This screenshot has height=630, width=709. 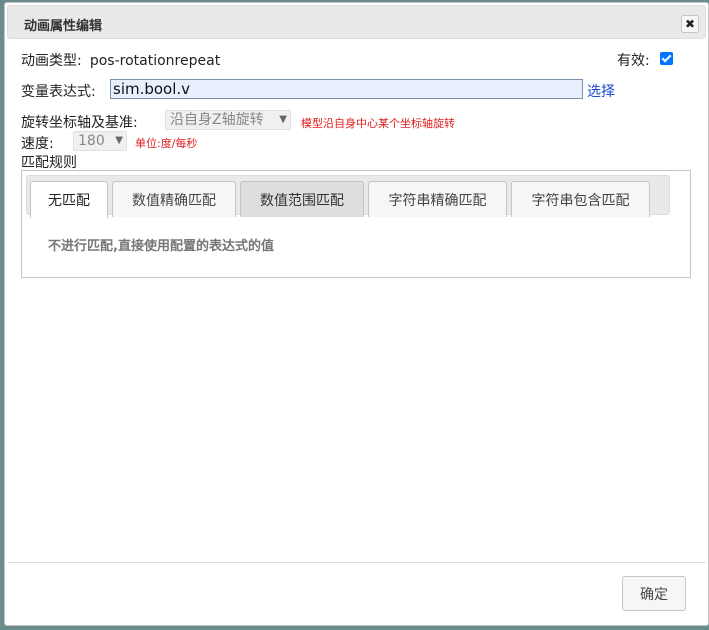 What do you see at coordinates (91, 141) in the screenshot?
I see `speed-select-value: 180` at bounding box center [91, 141].